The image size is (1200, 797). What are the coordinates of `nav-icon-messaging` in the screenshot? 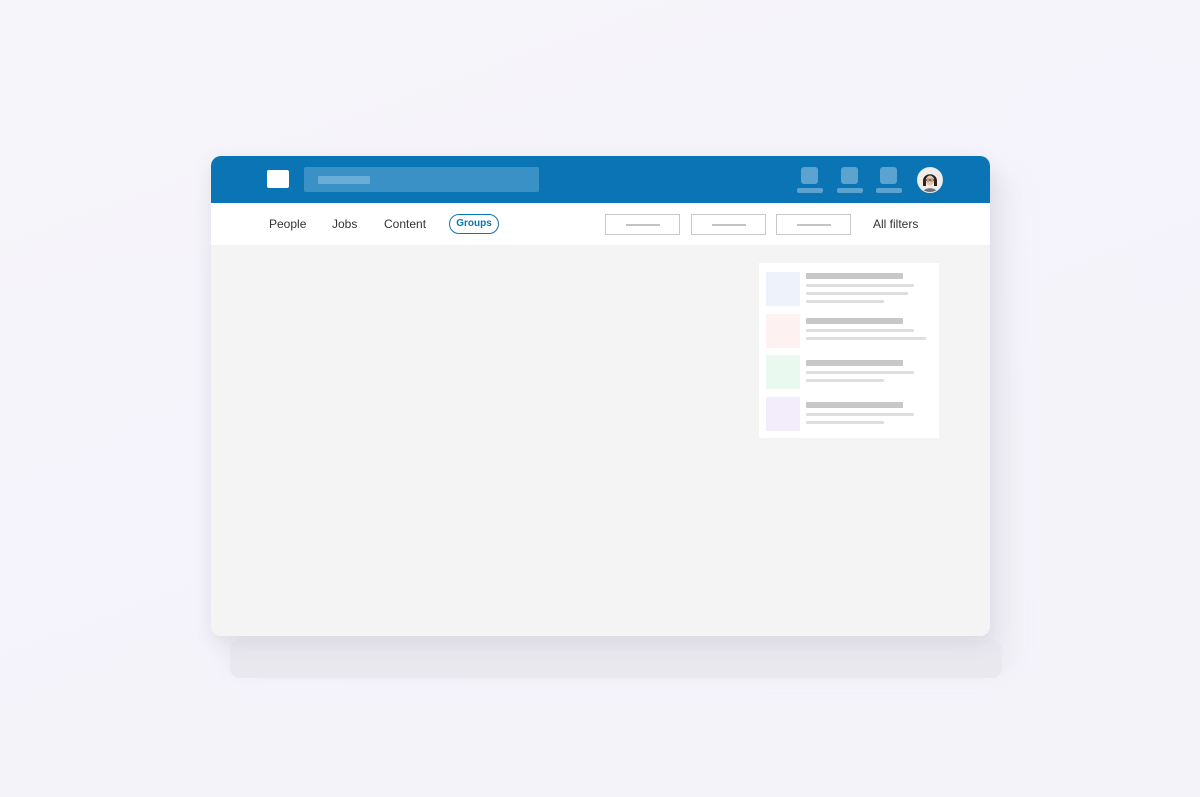 It's located at (889, 181).